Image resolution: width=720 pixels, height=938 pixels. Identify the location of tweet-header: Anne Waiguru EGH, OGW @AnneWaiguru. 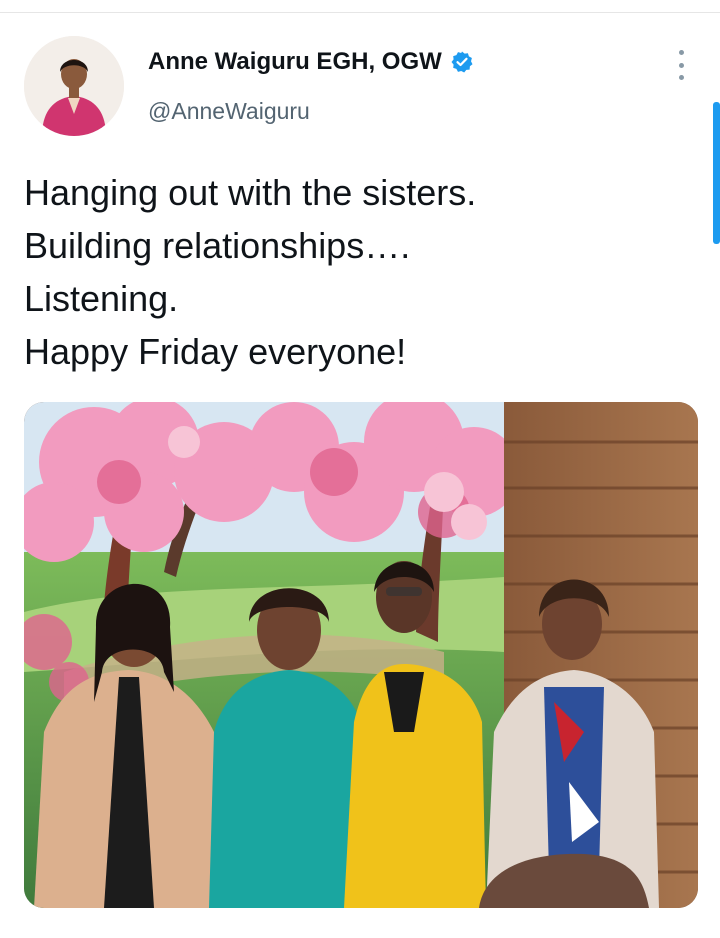
(360, 86).